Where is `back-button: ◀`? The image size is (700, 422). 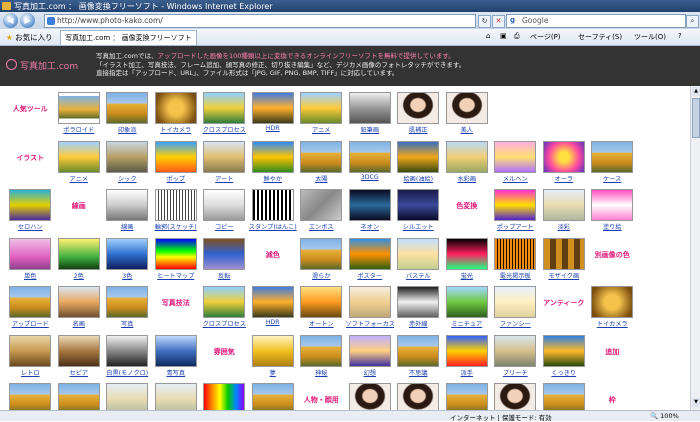
back-button: ◀ is located at coordinates (10, 20).